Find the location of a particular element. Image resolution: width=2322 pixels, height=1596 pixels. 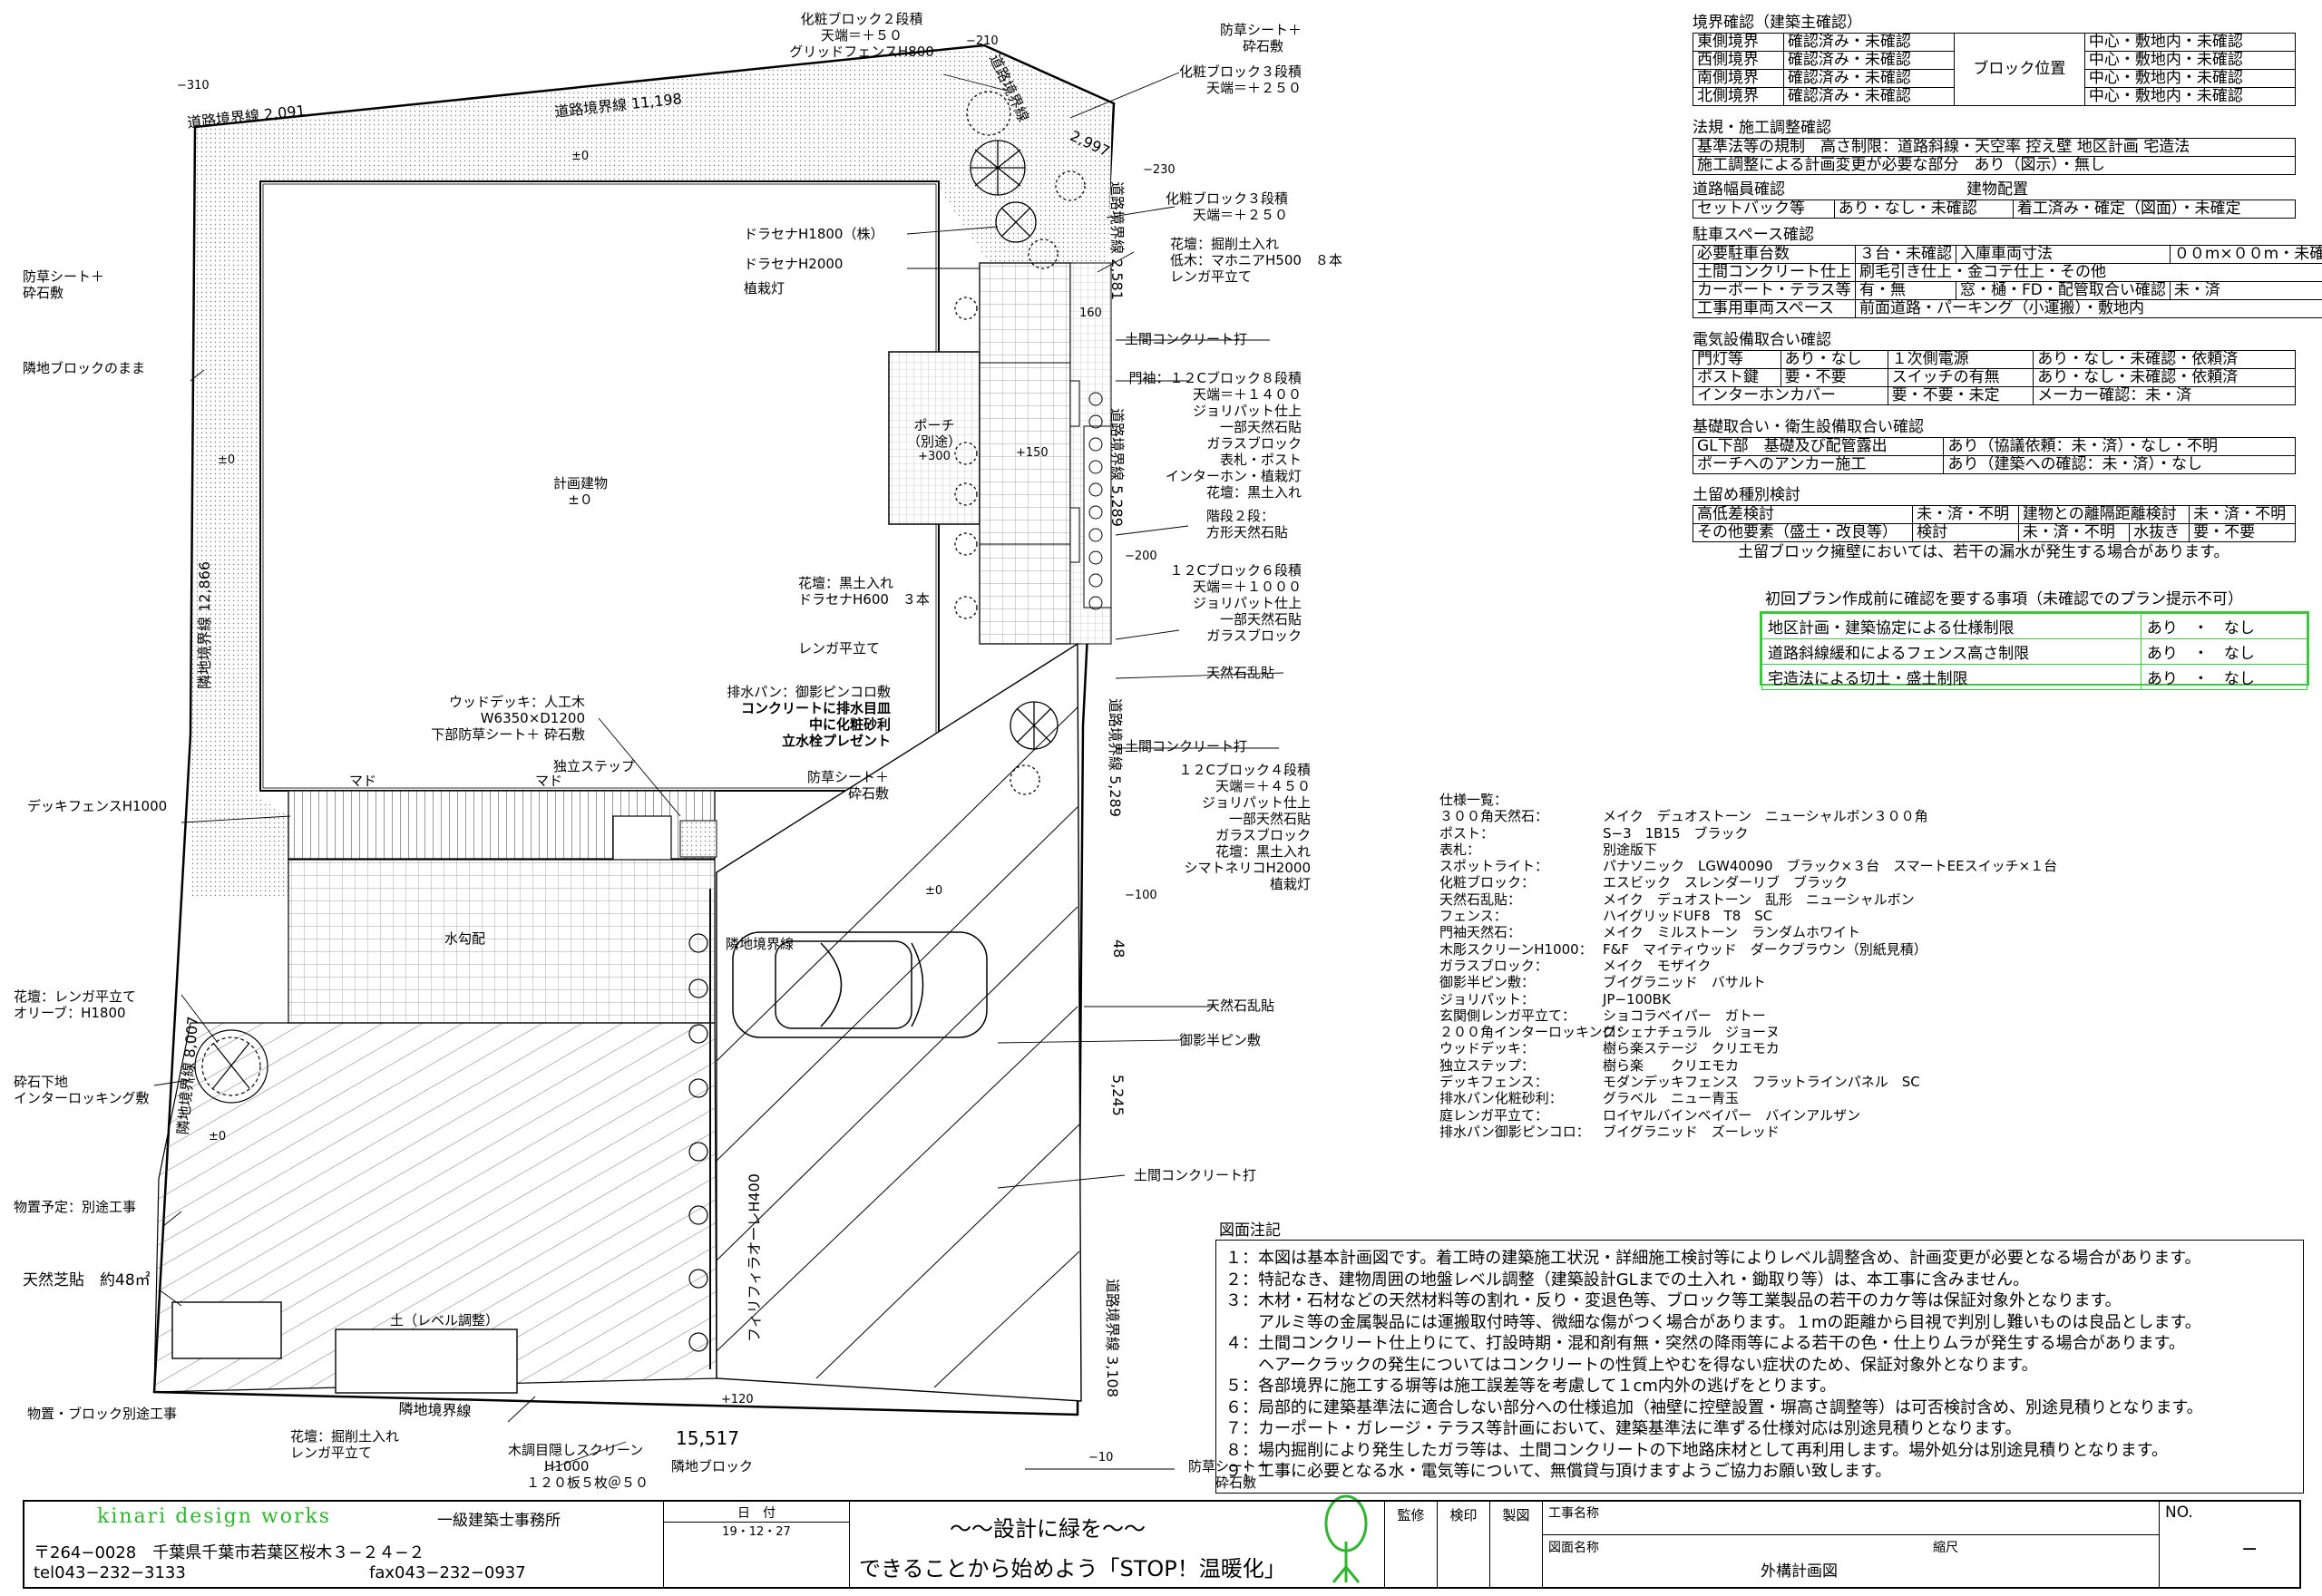

spec-key: ガラスブロック： is located at coordinates (1493, 965).